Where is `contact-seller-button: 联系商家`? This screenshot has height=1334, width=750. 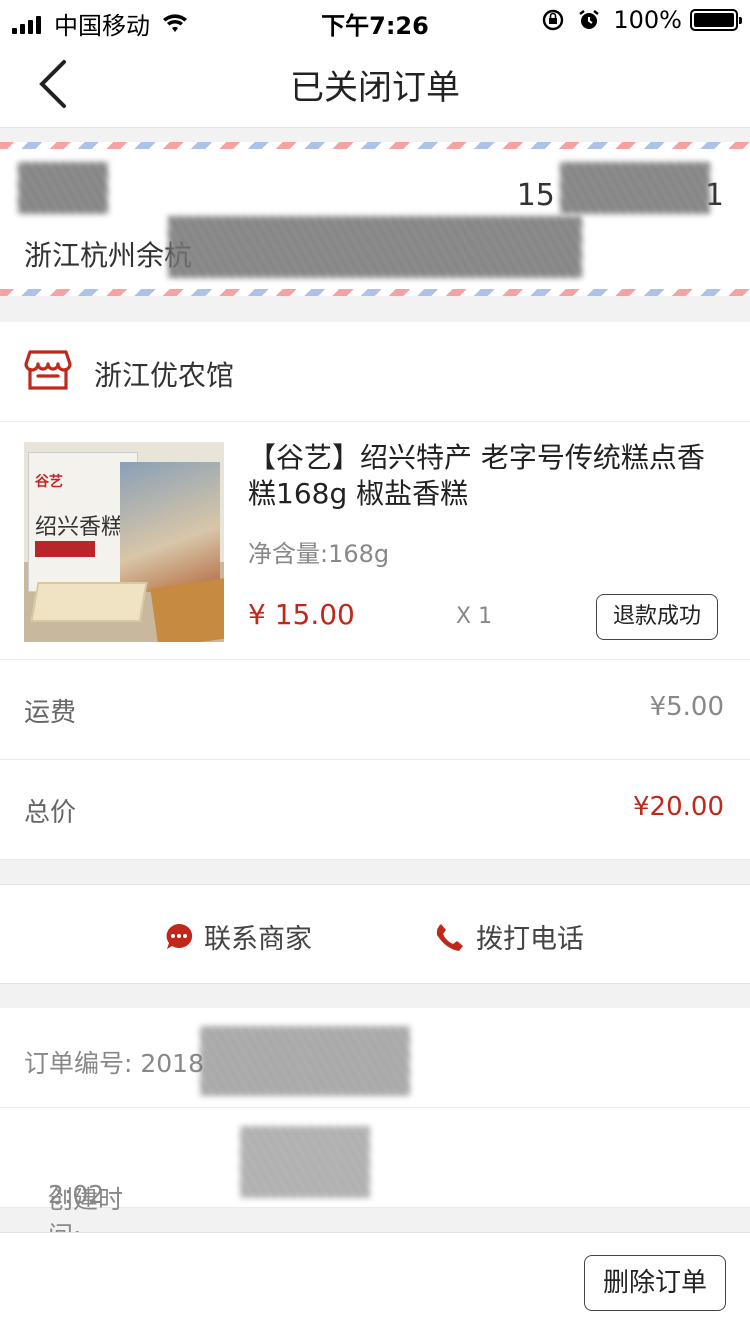 contact-seller-button: 联系商家 is located at coordinates (238, 936).